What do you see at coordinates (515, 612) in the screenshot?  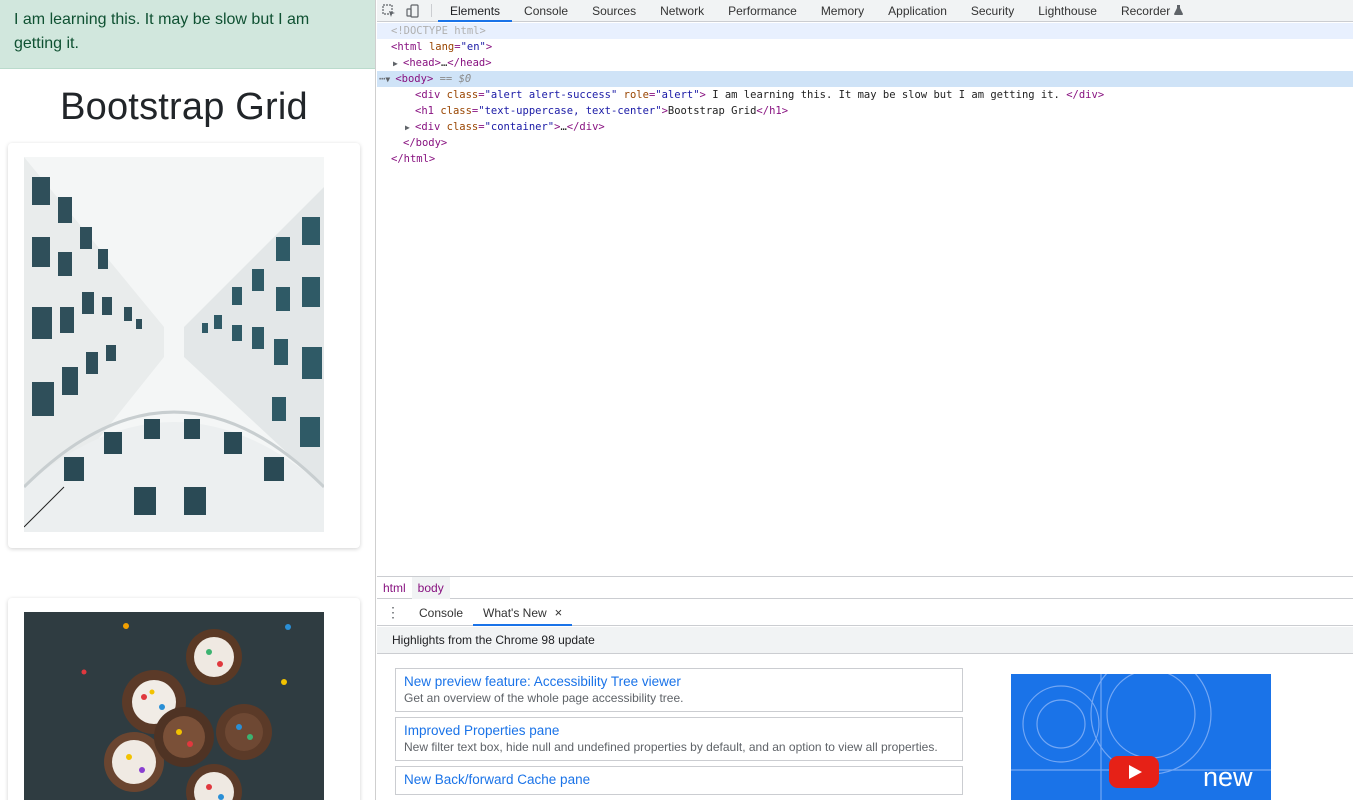 I see `drawer-tab-whats-new-label: What's New` at bounding box center [515, 612].